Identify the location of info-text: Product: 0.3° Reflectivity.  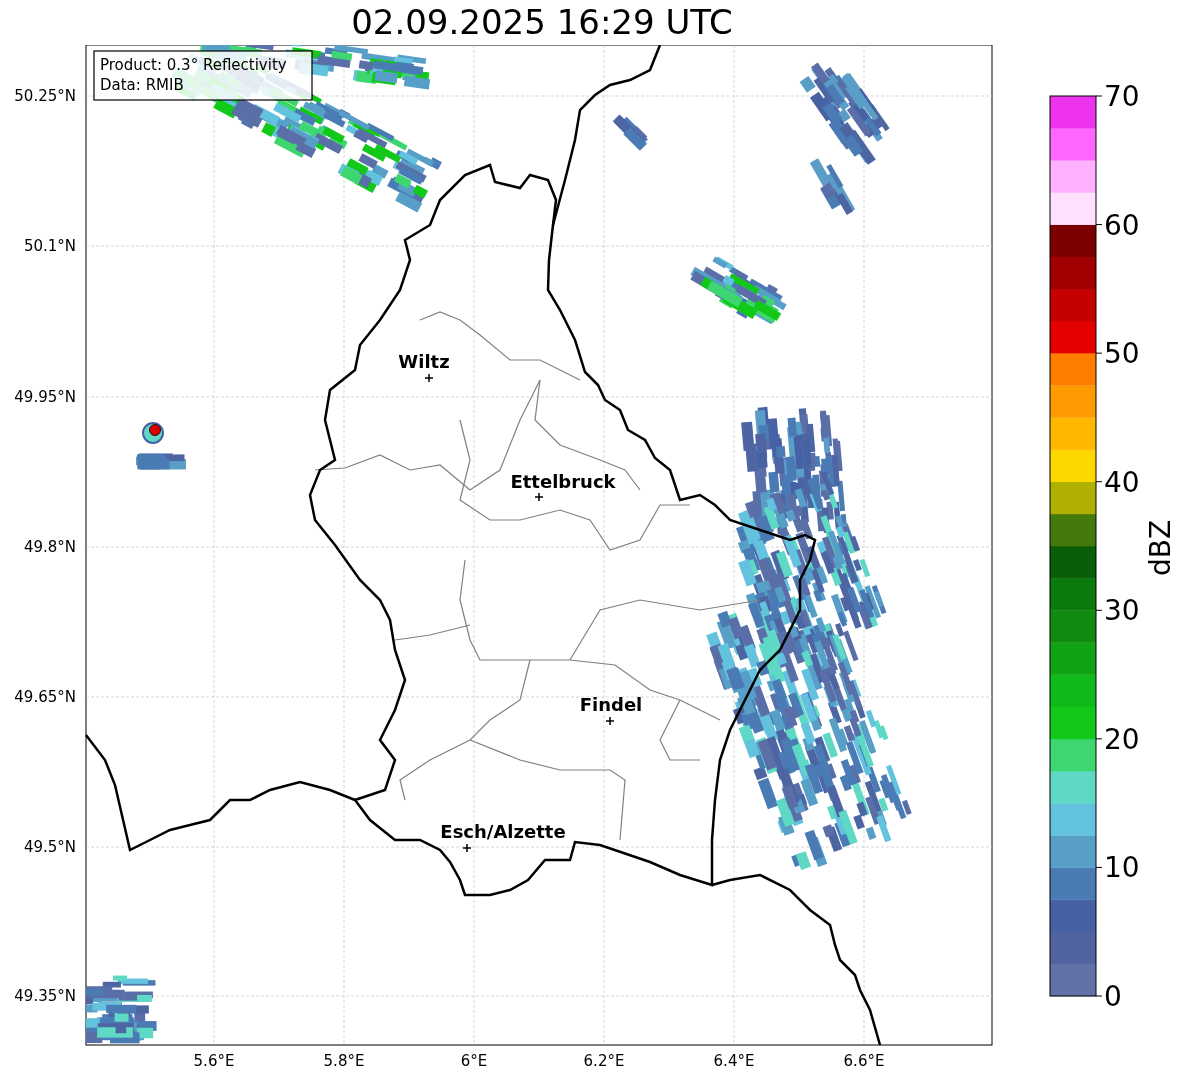
(193, 65).